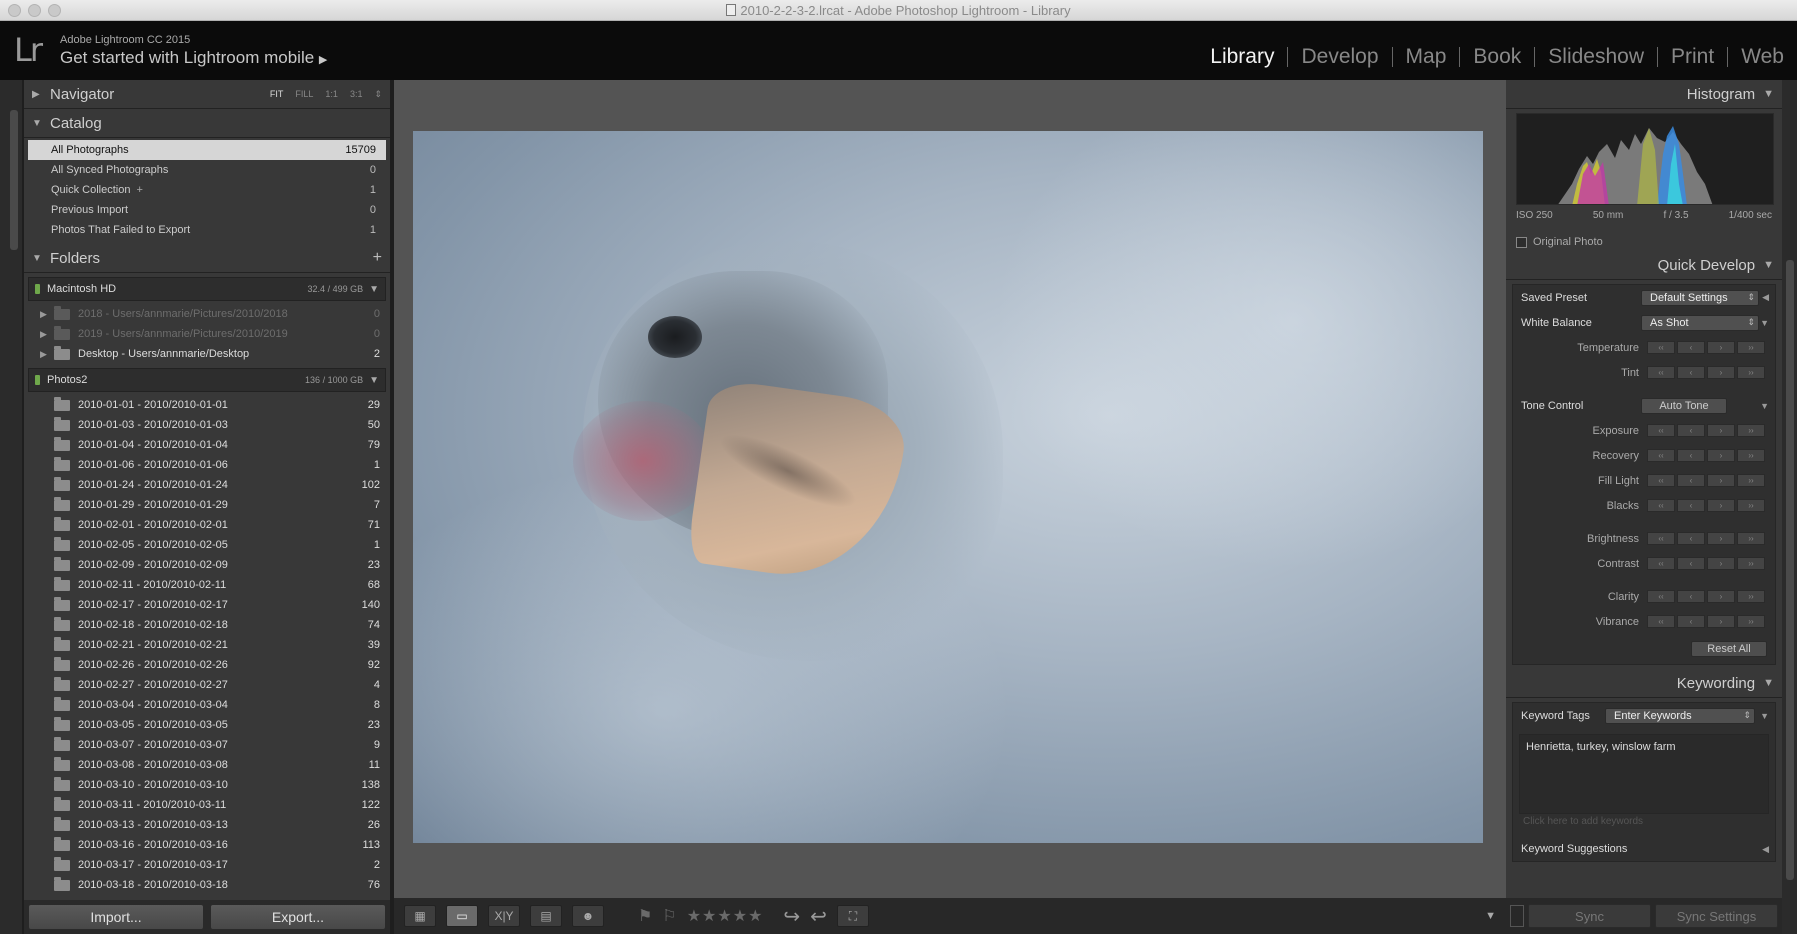 The image size is (1797, 934). Describe the element at coordinates (207, 685) in the screenshot. I see `folder-item: ▶ 2010-02-27 - 2010/2010-02-27 4` at that location.